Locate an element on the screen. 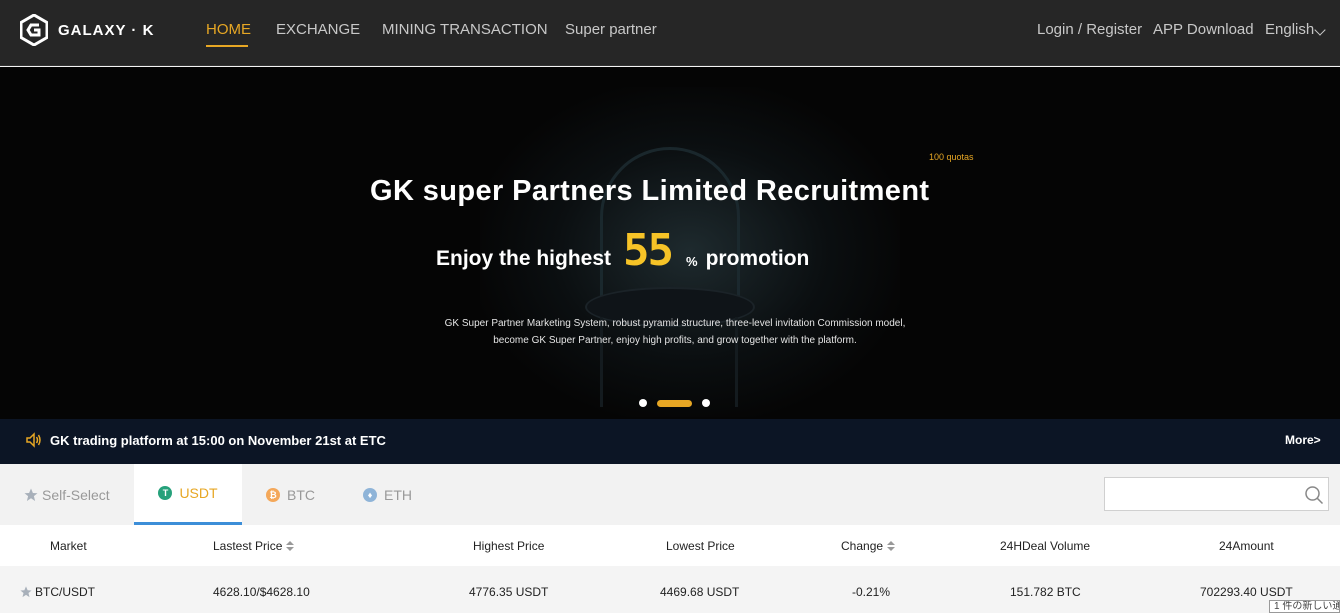 Image resolution: width=1340 pixels, height=613 pixels. nav-mining-transaction: MINING TRANSACTION is located at coordinates (465, 29).